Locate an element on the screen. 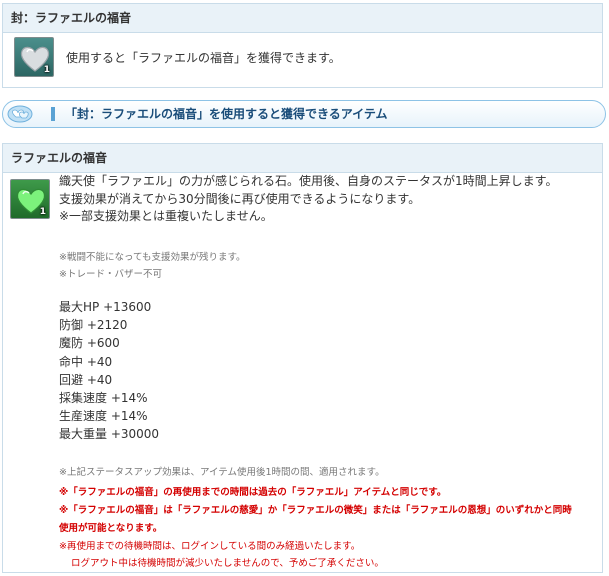  description-line: ※一部支援効果とは重複いたしません。 is located at coordinates (166, 216).